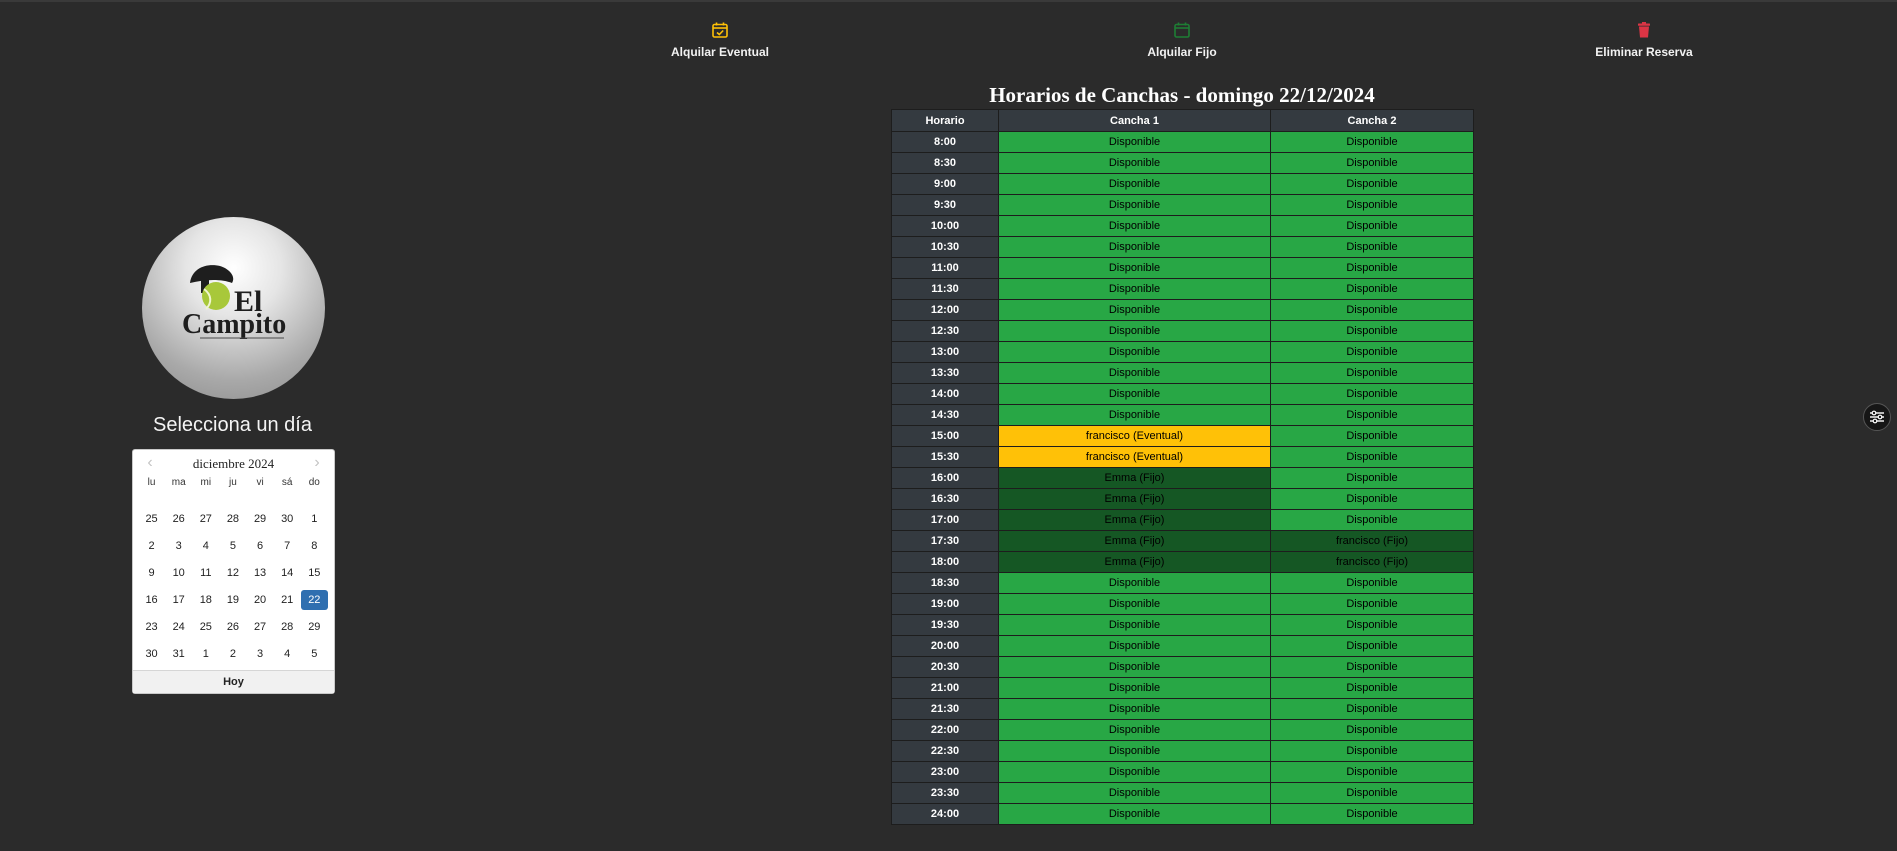 Image resolution: width=1897 pixels, height=851 pixels. Describe the element at coordinates (1644, 41) in the screenshot. I see `eliminar-reserva-button: Eliminar Reserva` at that location.